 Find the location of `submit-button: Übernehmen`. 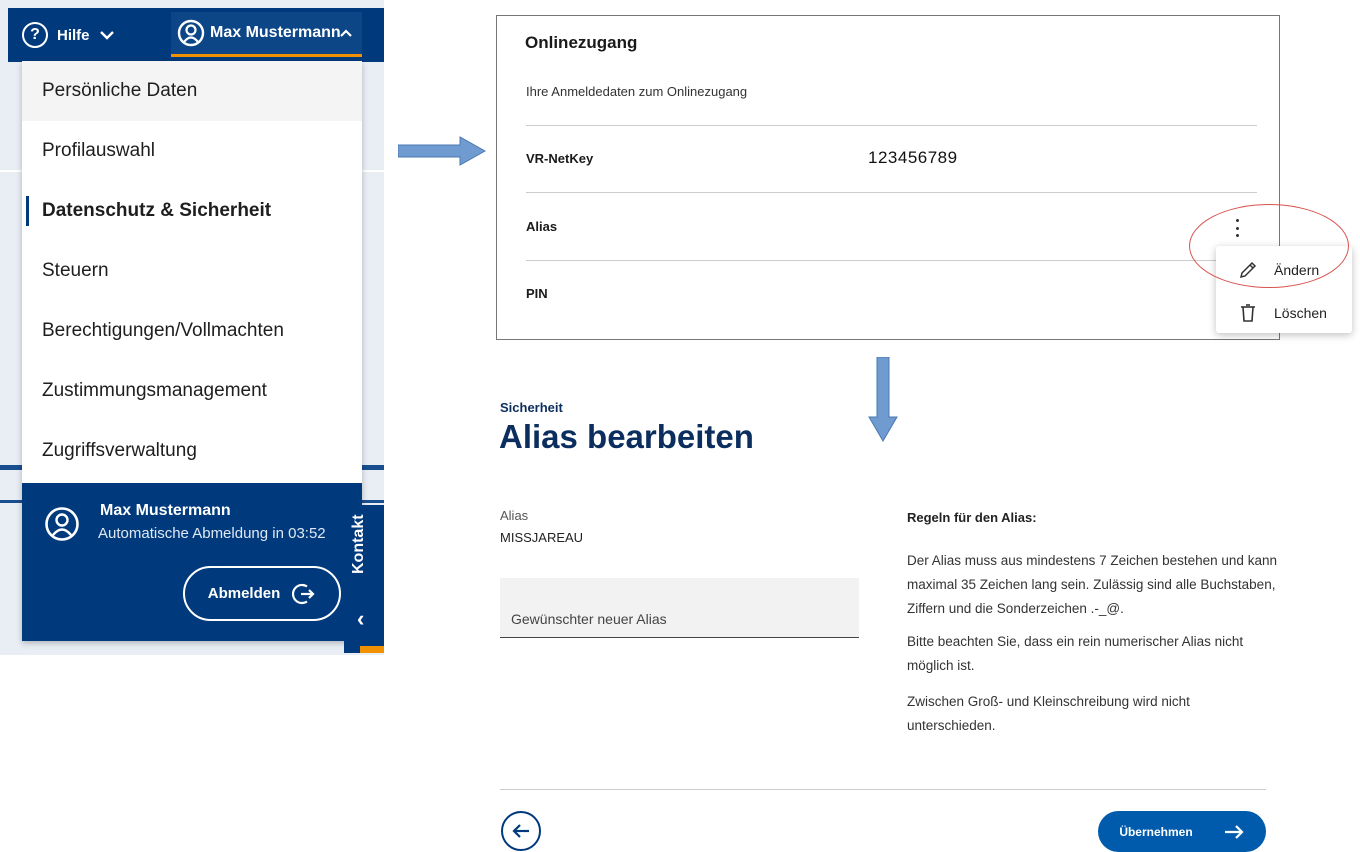

submit-button: Übernehmen is located at coordinates (1182, 831).